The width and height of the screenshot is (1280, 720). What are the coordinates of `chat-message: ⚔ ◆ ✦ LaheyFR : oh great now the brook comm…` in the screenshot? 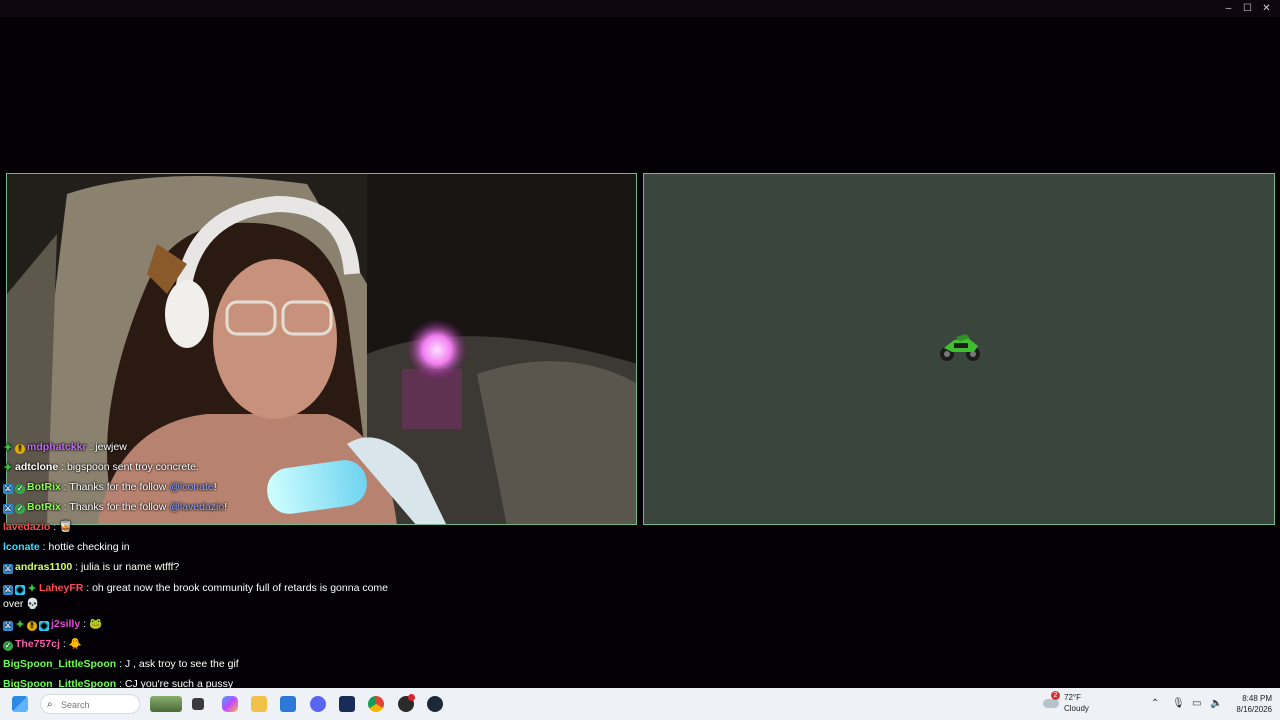 It's located at (195, 588).